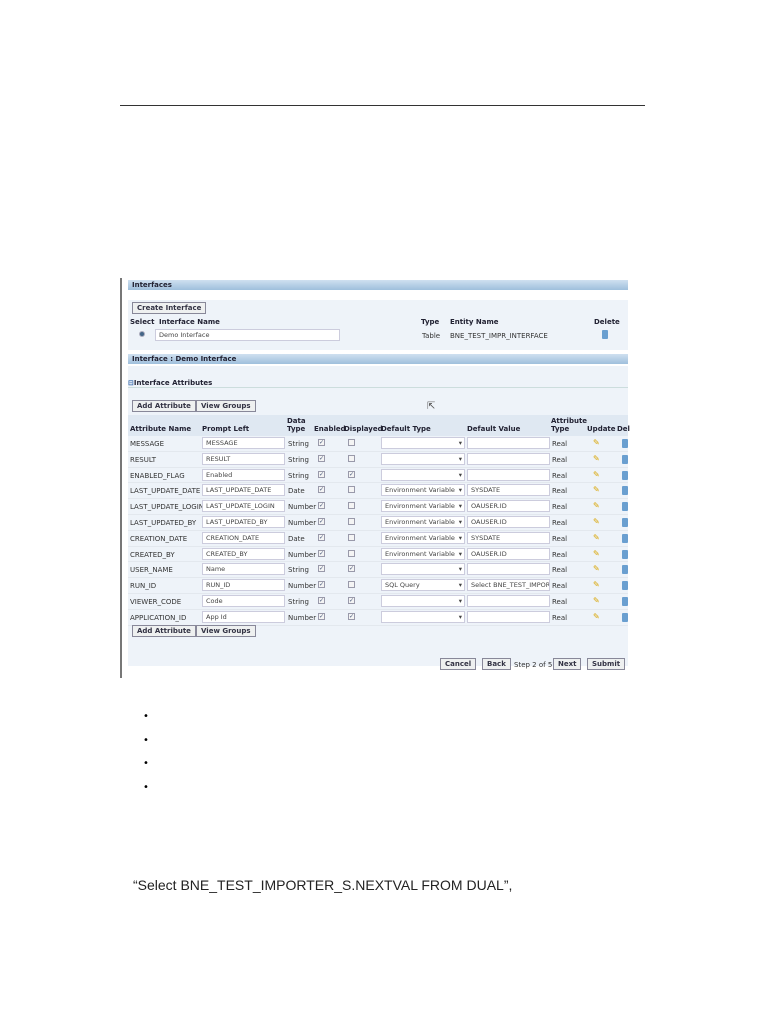  Describe the element at coordinates (423, 585) in the screenshot. I see `default-type-select: SQL Query ▾` at that location.